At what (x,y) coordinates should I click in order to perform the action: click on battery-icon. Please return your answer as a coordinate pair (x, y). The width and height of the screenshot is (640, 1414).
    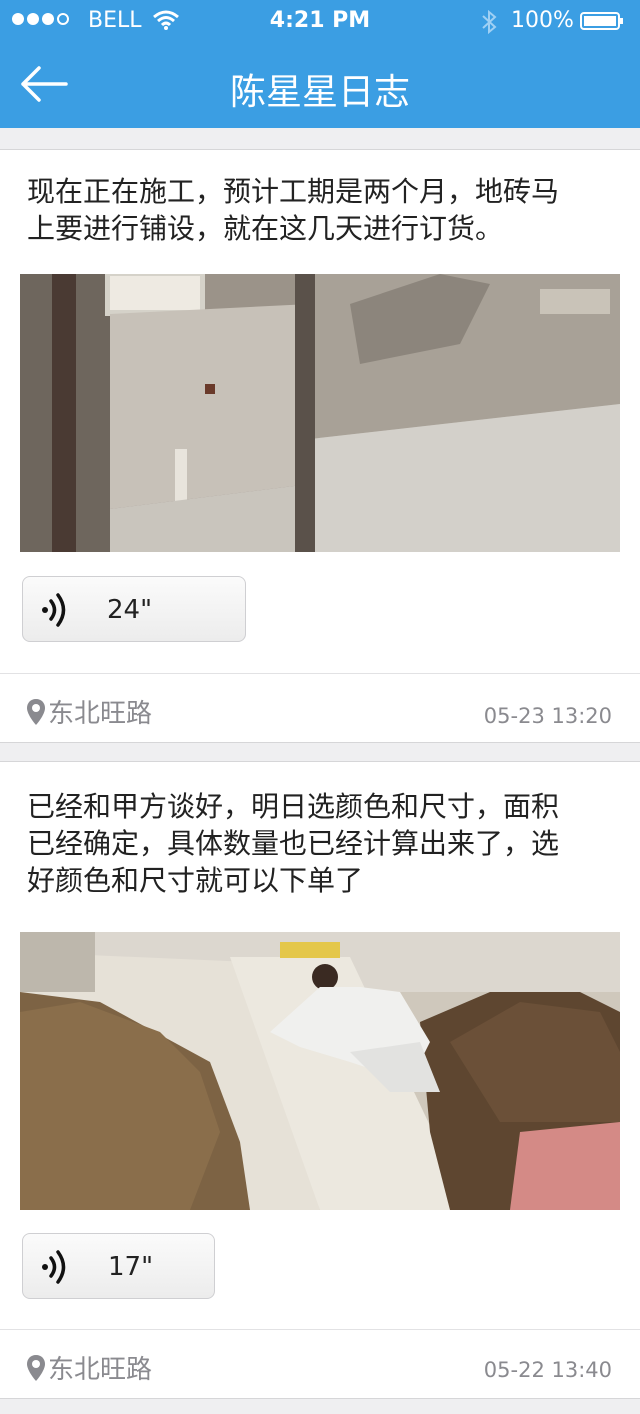
    Looking at the image, I should click on (601, 21).